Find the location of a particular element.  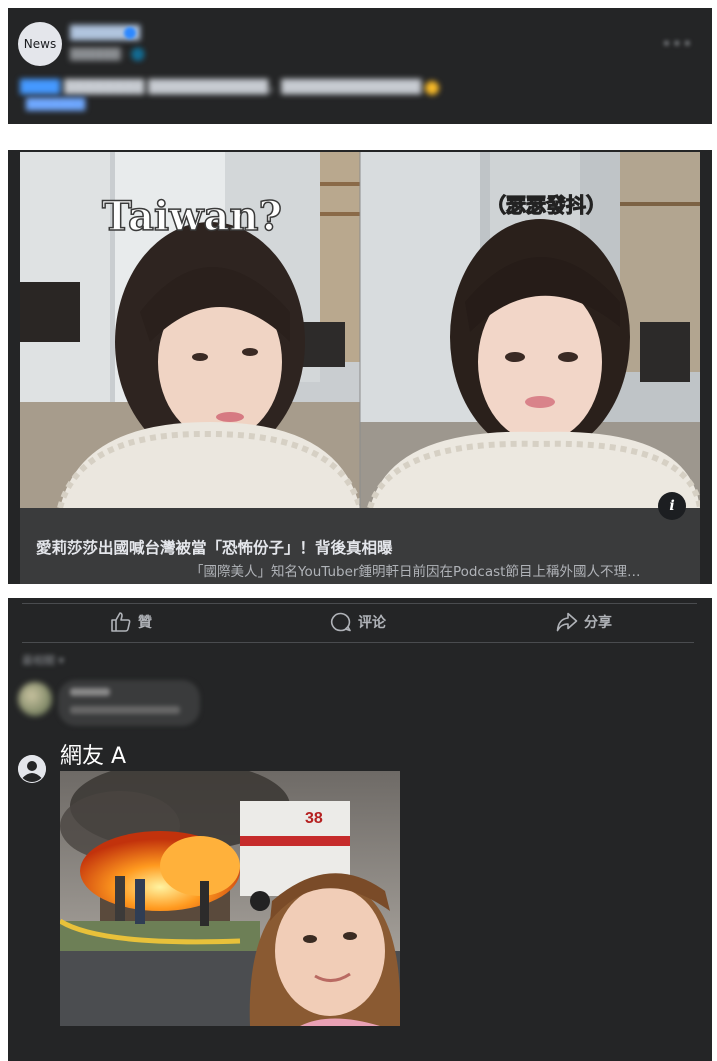

avatar-label: News is located at coordinates (40, 44).